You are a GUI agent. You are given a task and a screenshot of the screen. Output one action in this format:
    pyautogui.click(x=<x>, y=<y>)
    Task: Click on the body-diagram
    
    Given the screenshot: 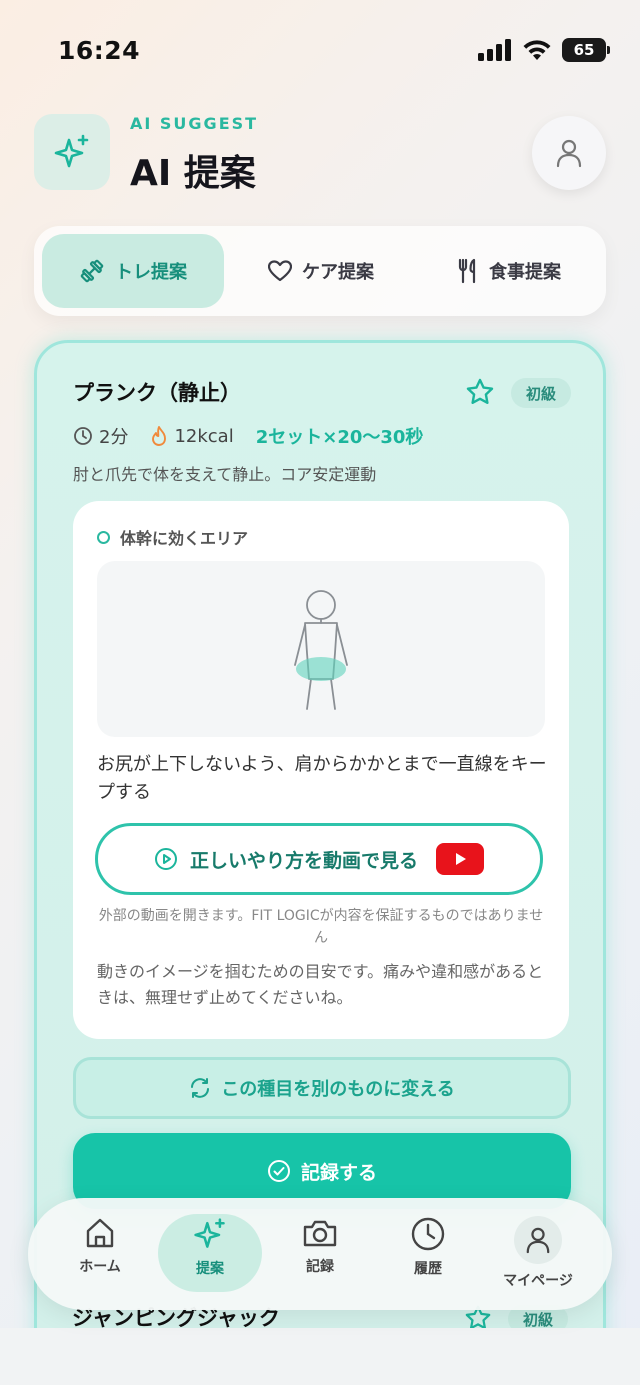 What is the action you would take?
    pyautogui.click(x=321, y=649)
    